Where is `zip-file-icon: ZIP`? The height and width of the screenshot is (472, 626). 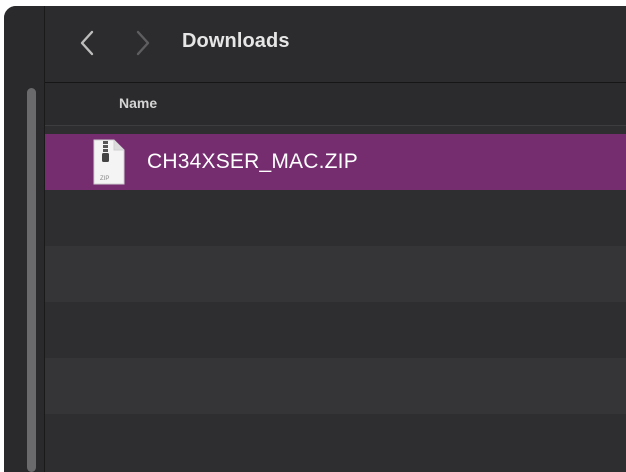
zip-file-icon: ZIP is located at coordinates (109, 162).